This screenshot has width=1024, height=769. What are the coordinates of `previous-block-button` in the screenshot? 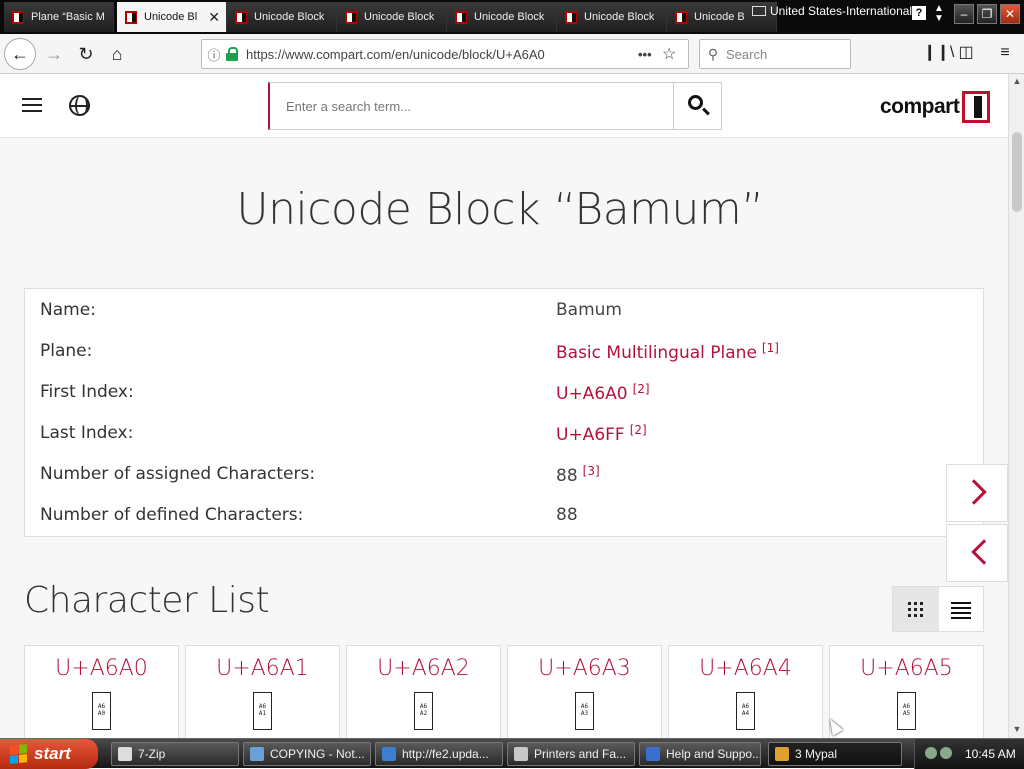 It's located at (977, 553).